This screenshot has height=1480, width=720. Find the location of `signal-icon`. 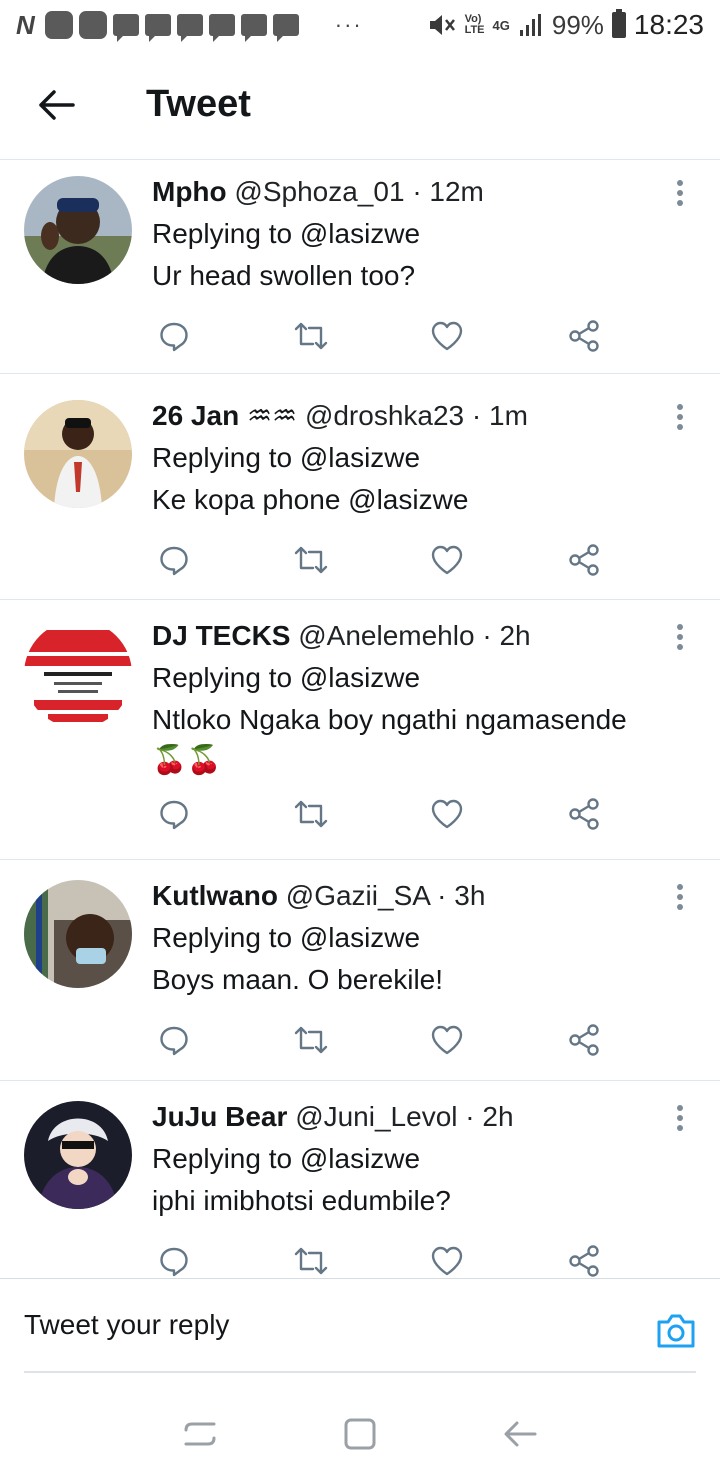

signal-icon is located at coordinates (530, 25).